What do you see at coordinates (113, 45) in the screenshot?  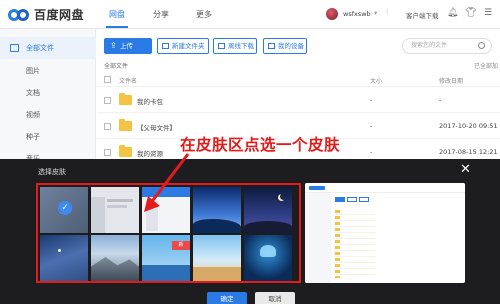 I see `upload-icon: ⇪` at bounding box center [113, 45].